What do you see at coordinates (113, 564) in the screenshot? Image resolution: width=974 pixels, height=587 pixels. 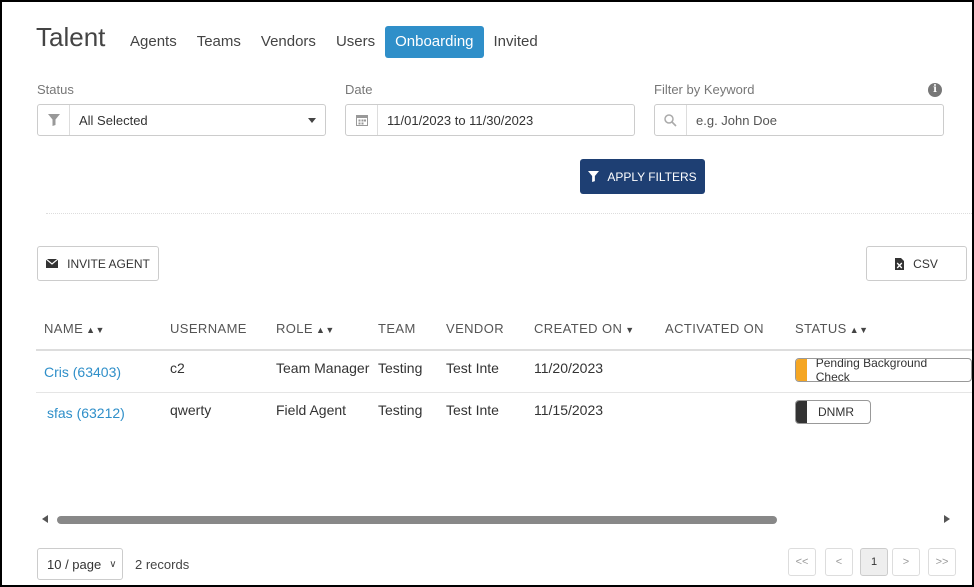 I see `chevron-down-icon: ∨` at bounding box center [113, 564].